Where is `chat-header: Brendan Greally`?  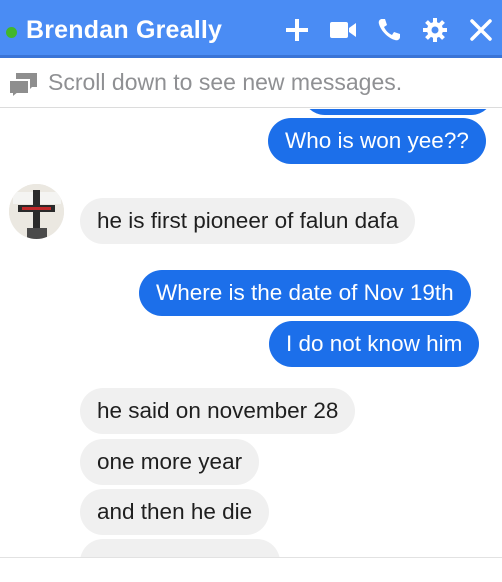 chat-header: Brendan Greally is located at coordinates (251, 29).